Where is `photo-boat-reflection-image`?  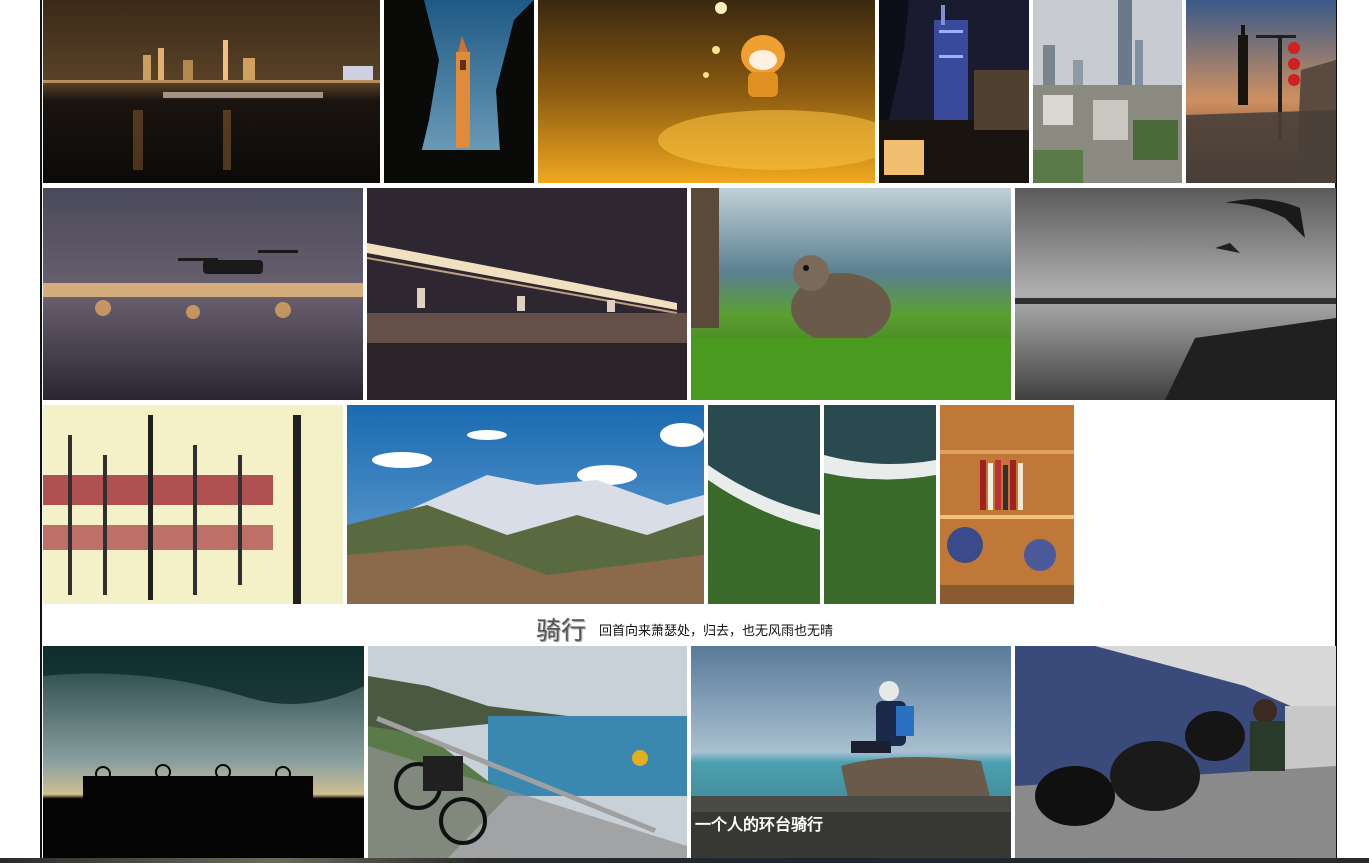 photo-boat-reflection-image is located at coordinates (193, 504).